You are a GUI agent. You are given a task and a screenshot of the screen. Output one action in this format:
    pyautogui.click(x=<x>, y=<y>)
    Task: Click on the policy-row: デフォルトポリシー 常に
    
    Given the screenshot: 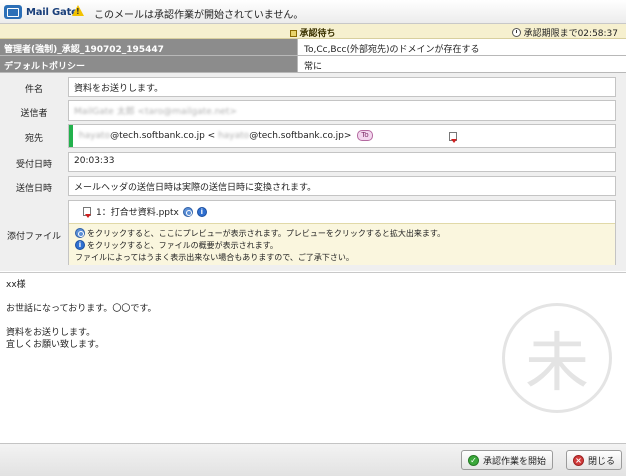 What is the action you would take?
    pyautogui.click(x=313, y=64)
    